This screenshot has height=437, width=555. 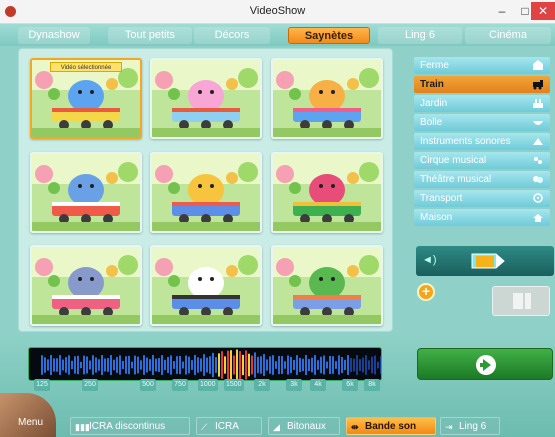 What do you see at coordinates (327, 98) in the screenshot?
I see `video-thumbnail-lion` at bounding box center [327, 98].